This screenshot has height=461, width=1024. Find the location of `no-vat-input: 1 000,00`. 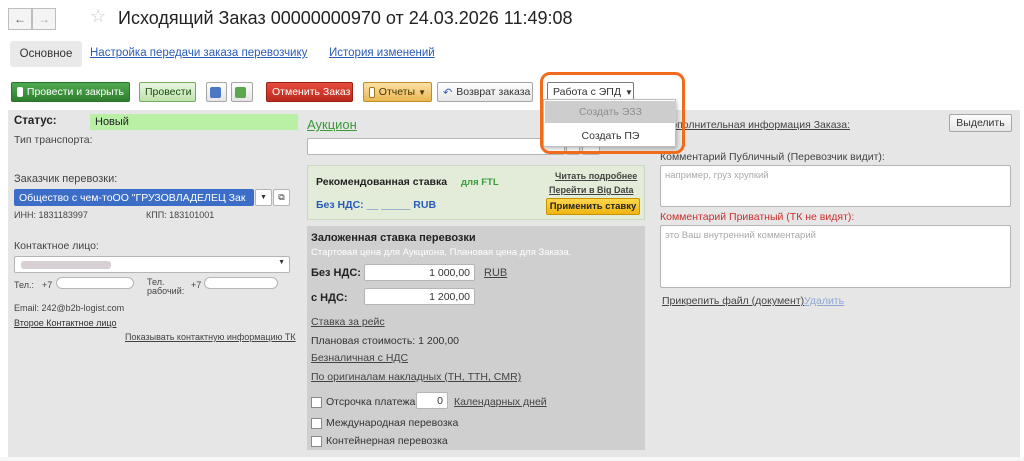

no-vat-input: 1 000,00 is located at coordinates (419, 272).